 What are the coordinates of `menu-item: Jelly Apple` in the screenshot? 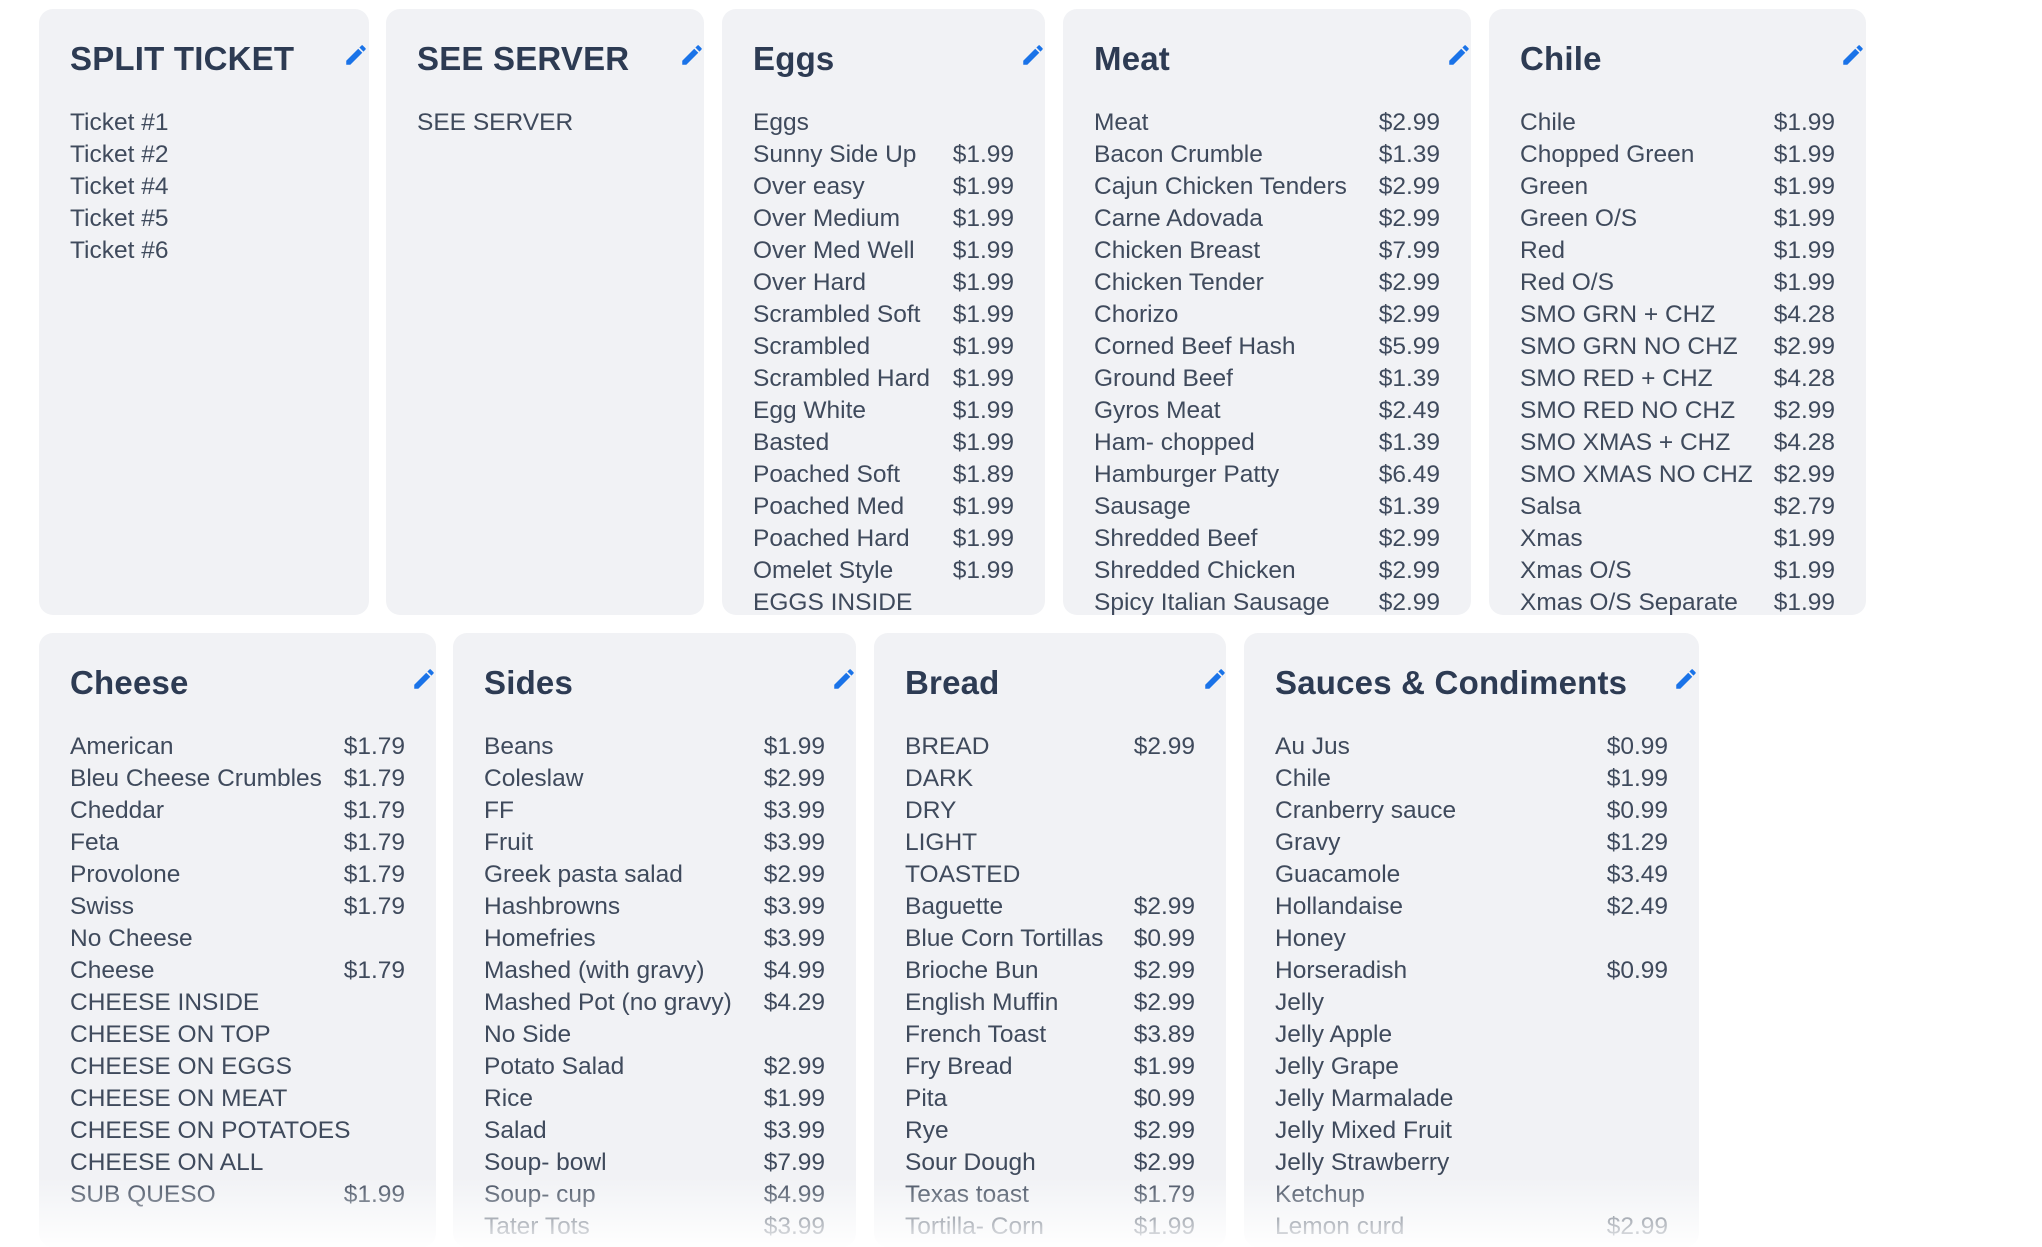 It's located at (1471, 1035).